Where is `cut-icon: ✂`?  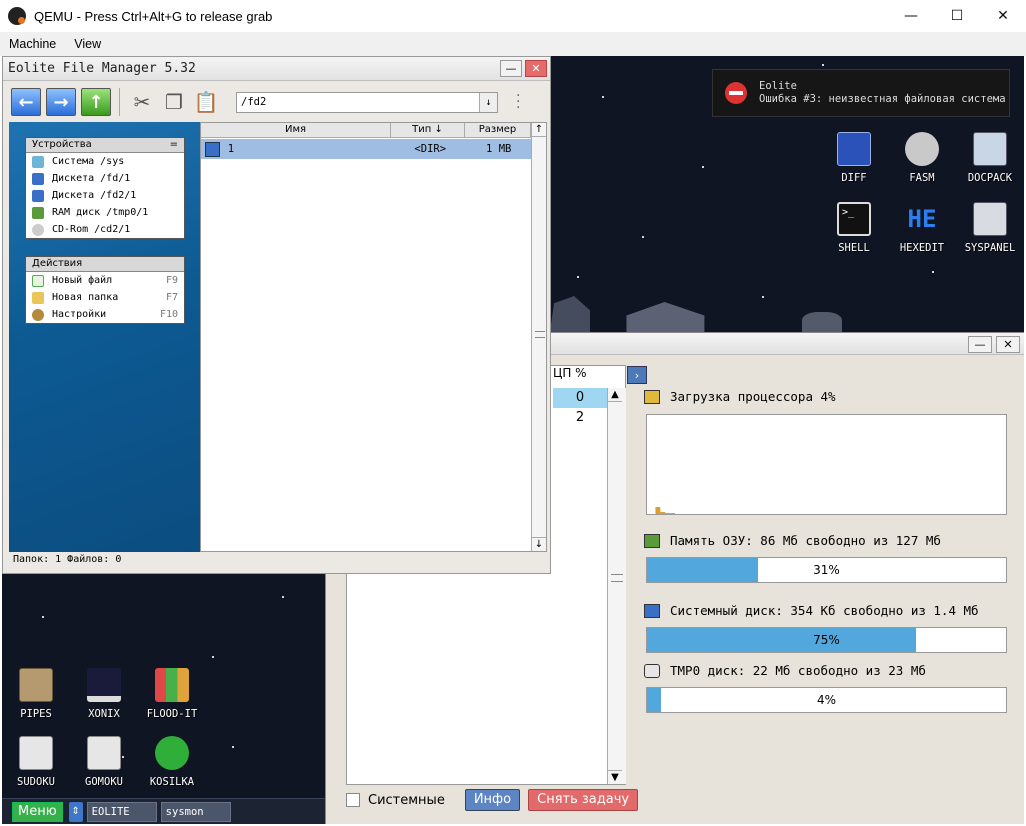 cut-icon: ✂ is located at coordinates (142, 102).